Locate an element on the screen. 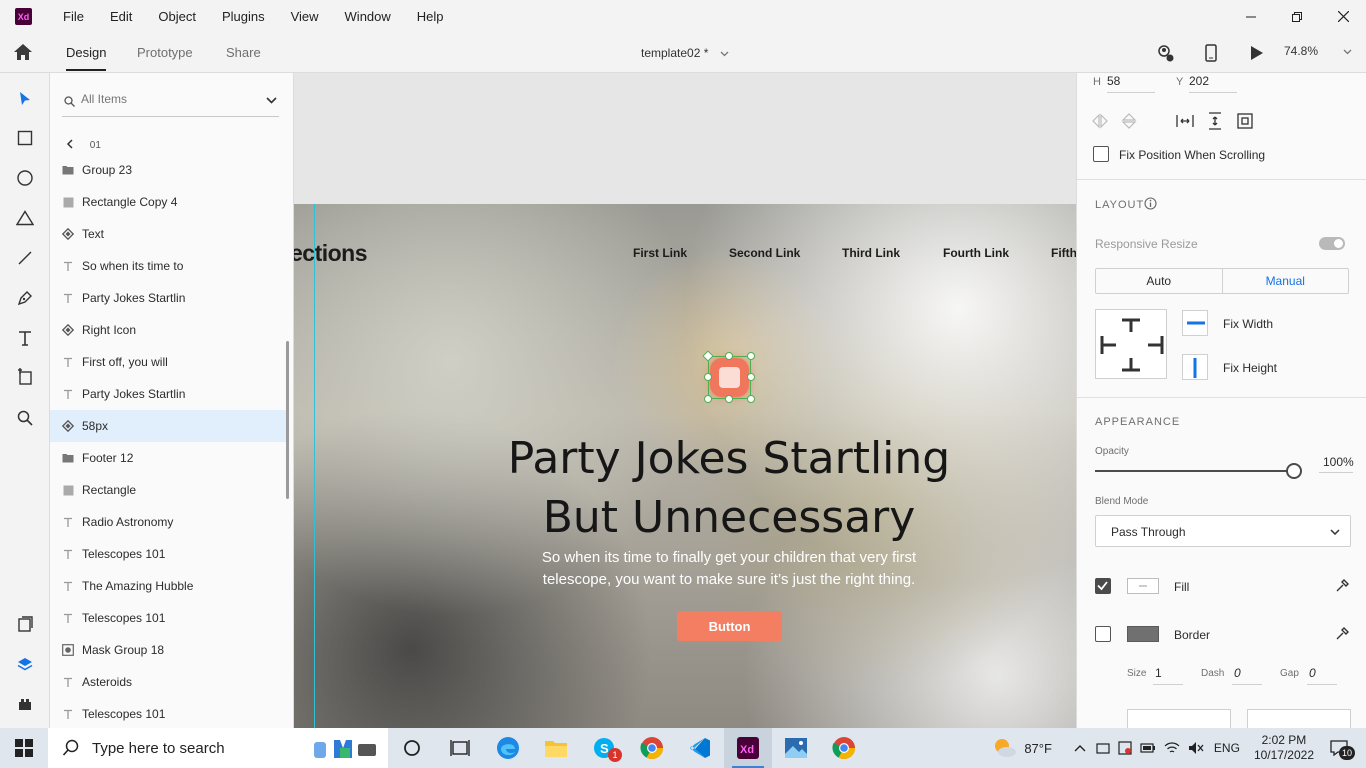  border-swatch is located at coordinates (1143, 634).